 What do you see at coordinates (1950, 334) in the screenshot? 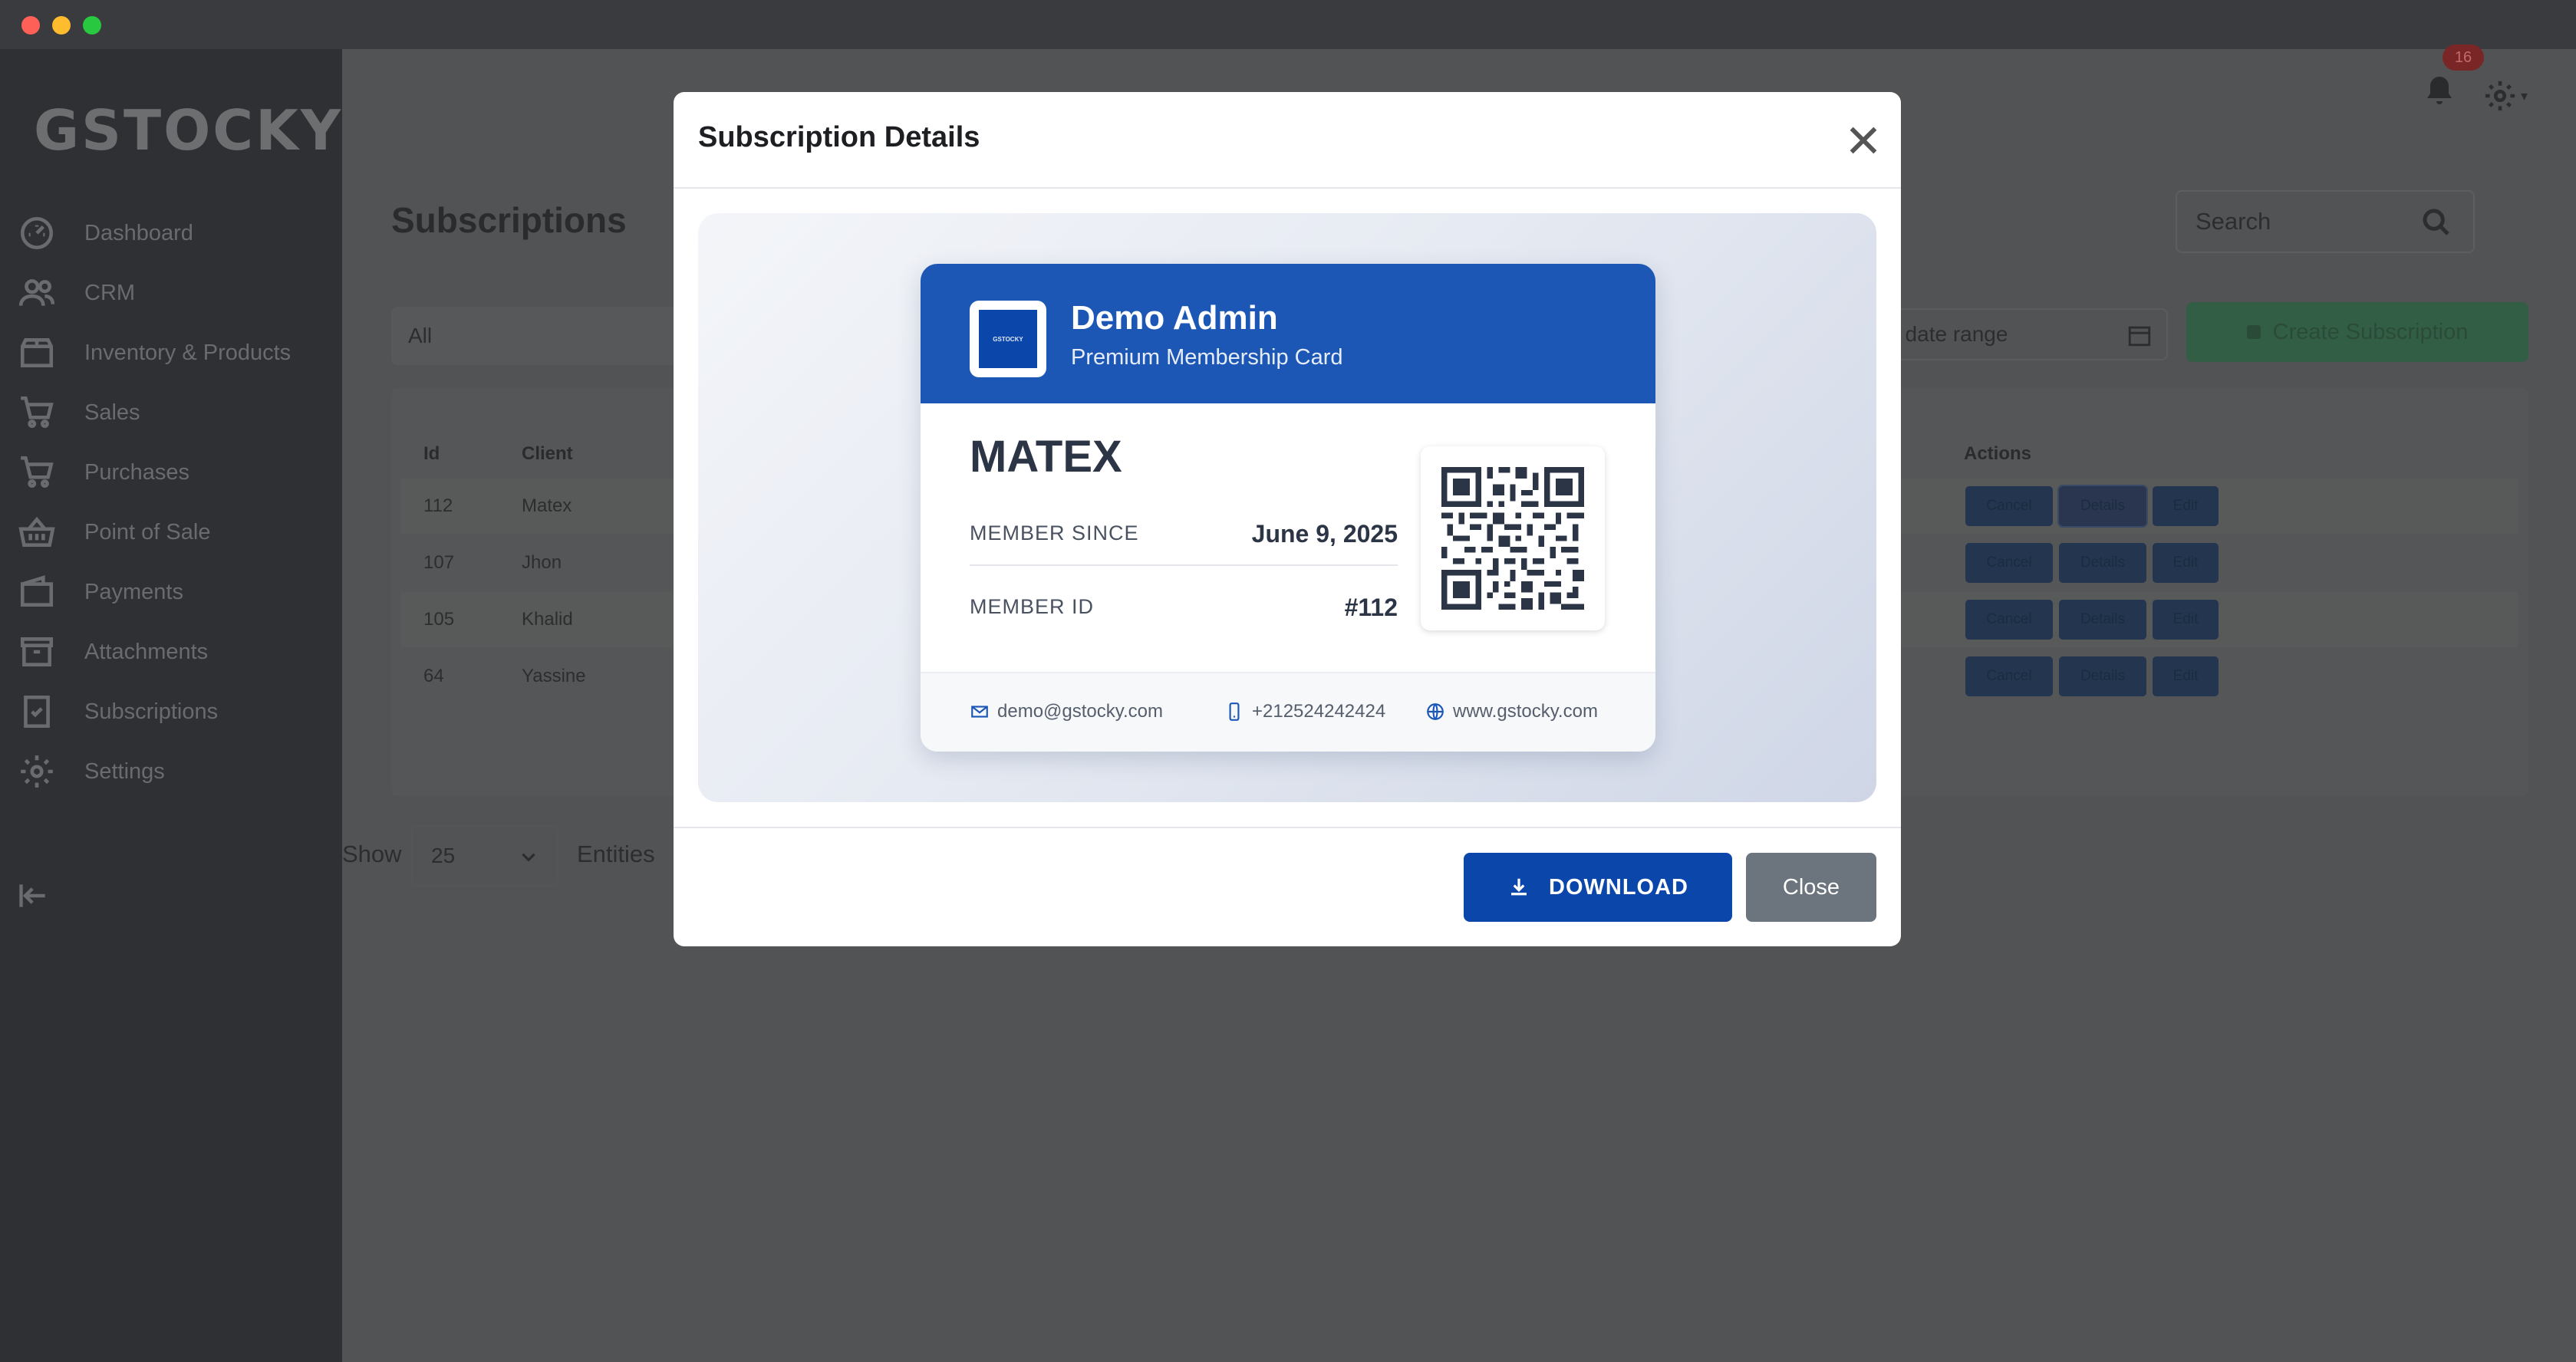
I see `date-range-placeholder: t date range` at bounding box center [1950, 334].